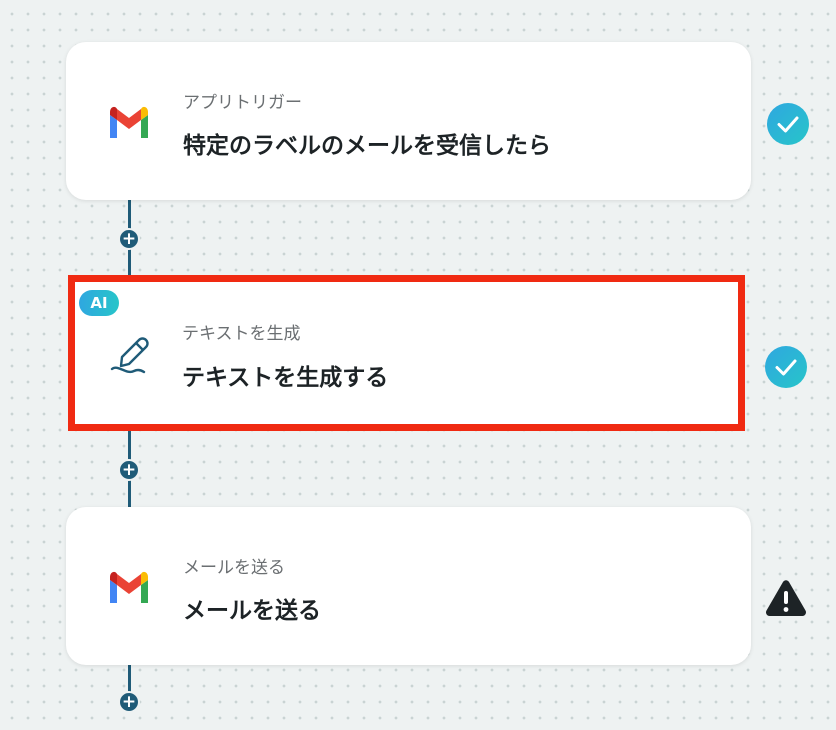 The width and height of the screenshot is (836, 730). Describe the element at coordinates (242, 103) in the screenshot. I see `step-subtitle: アプリトリガー` at that location.